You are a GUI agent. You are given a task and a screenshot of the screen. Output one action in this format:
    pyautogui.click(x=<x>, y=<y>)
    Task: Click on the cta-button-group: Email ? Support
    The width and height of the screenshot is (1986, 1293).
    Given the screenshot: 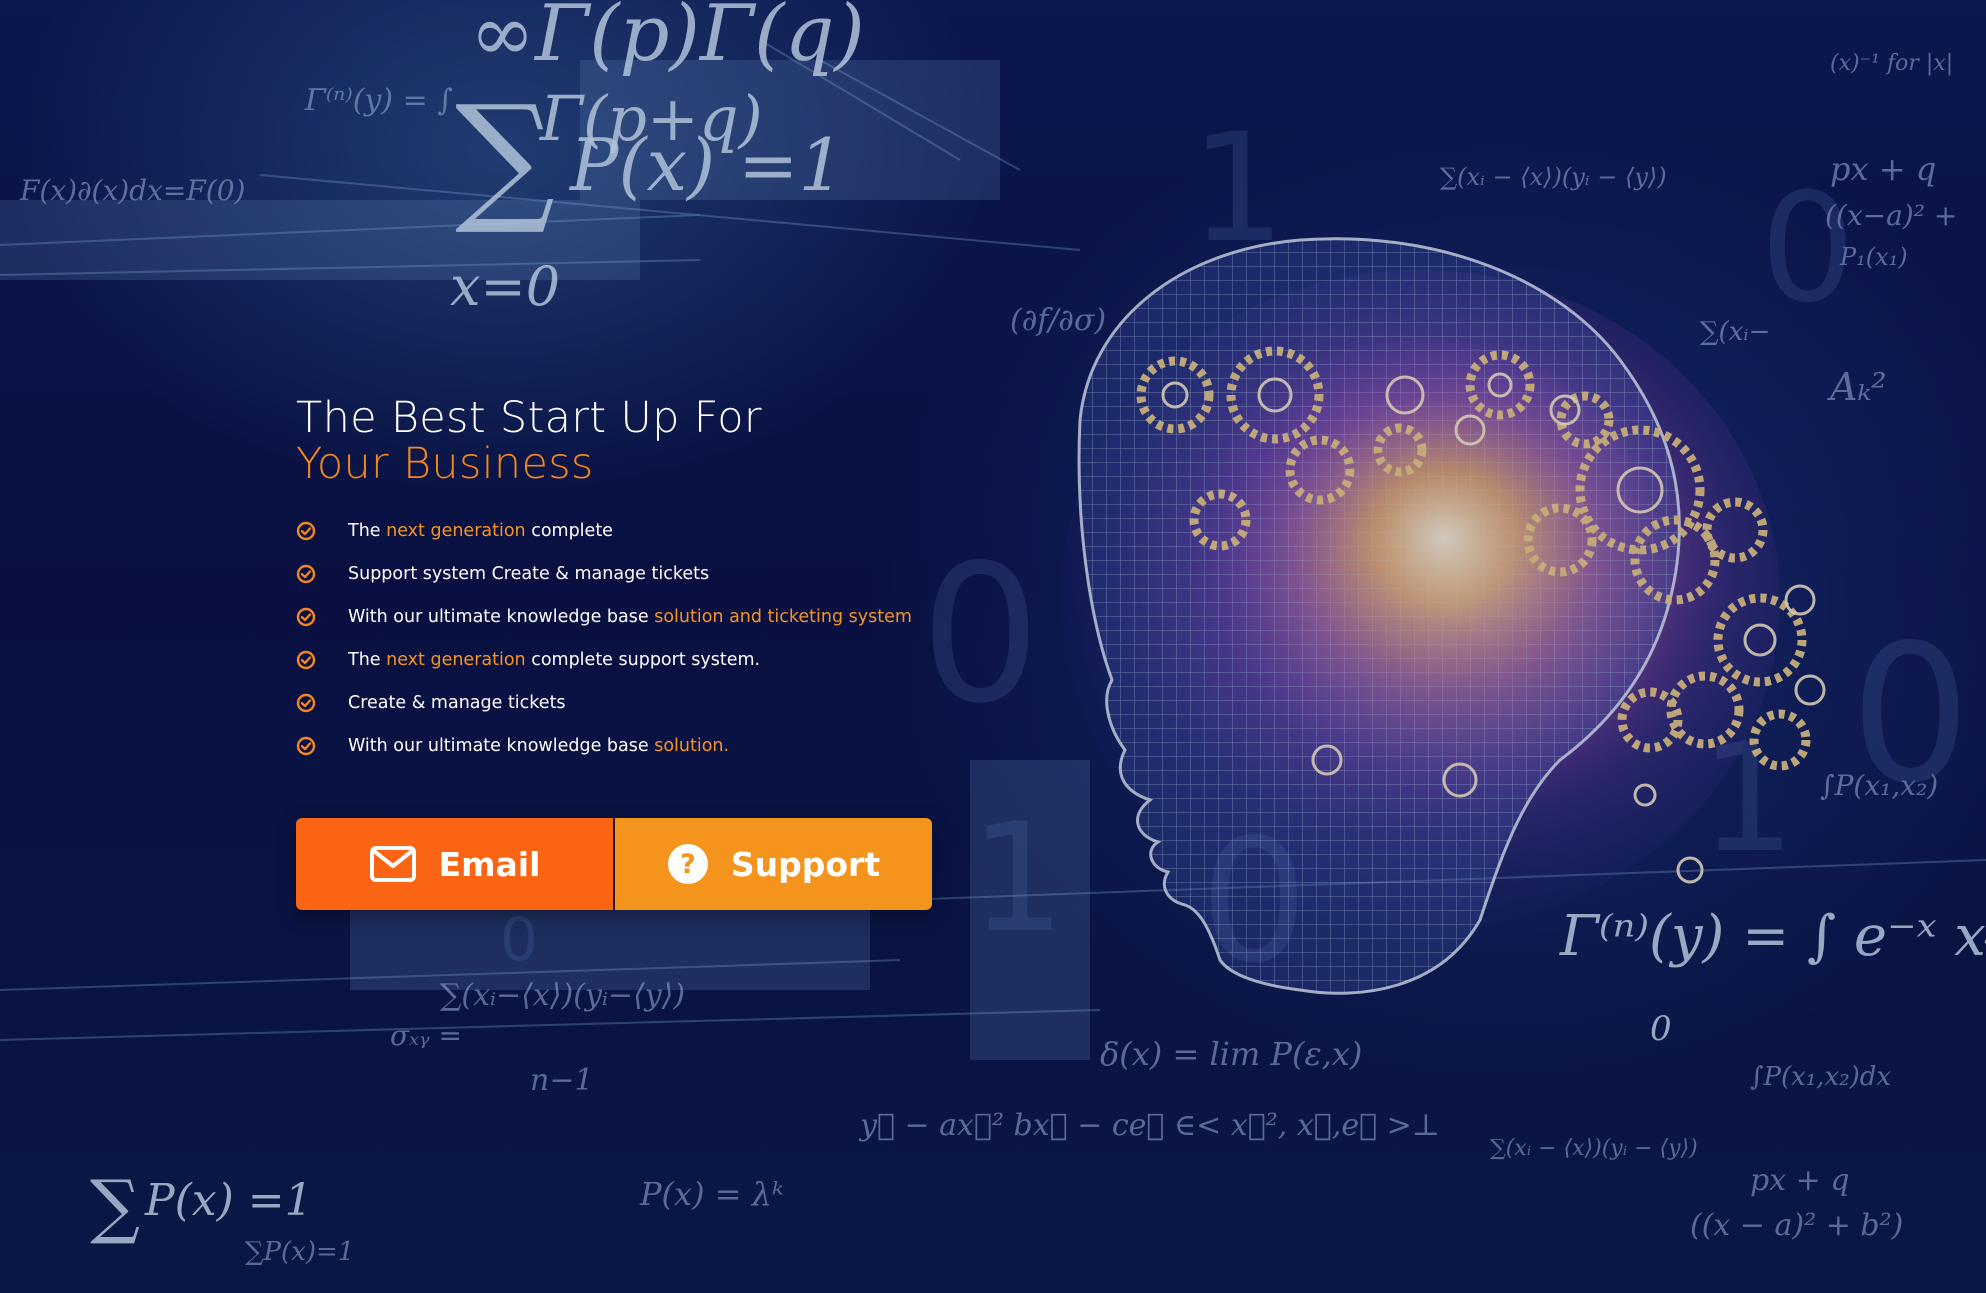 What is the action you would take?
    pyautogui.click(x=614, y=864)
    